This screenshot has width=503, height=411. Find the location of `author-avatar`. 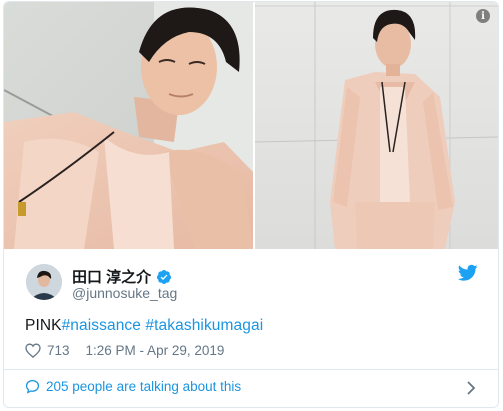

author-avatar is located at coordinates (44, 282).